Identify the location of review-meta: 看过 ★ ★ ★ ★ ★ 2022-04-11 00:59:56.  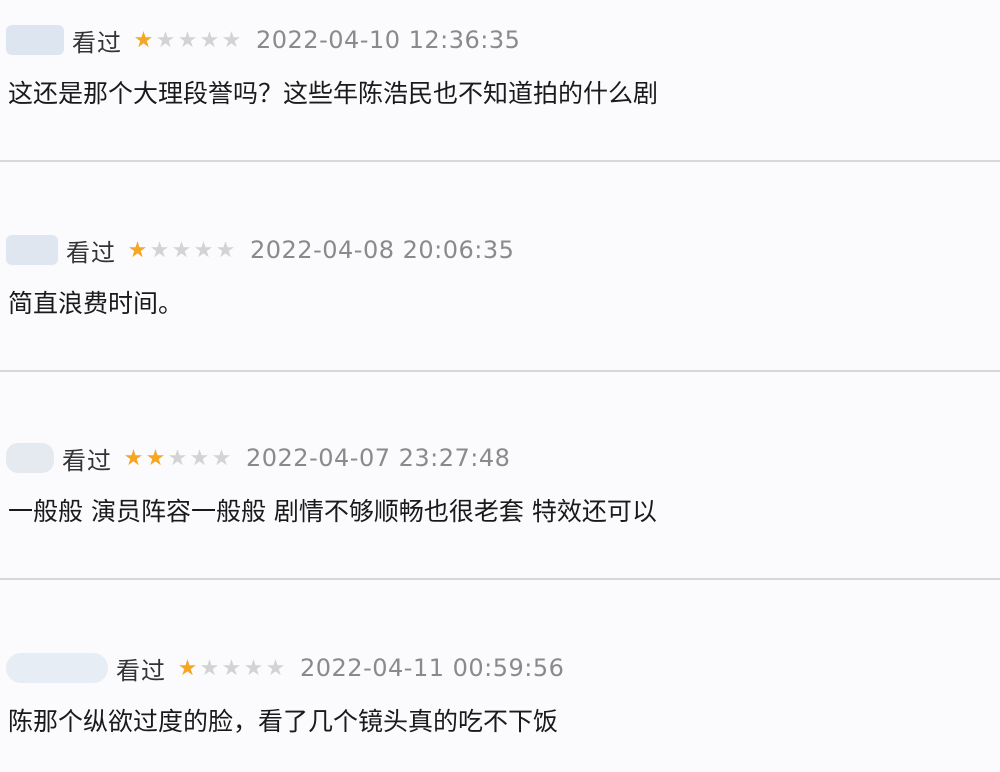
(282, 668).